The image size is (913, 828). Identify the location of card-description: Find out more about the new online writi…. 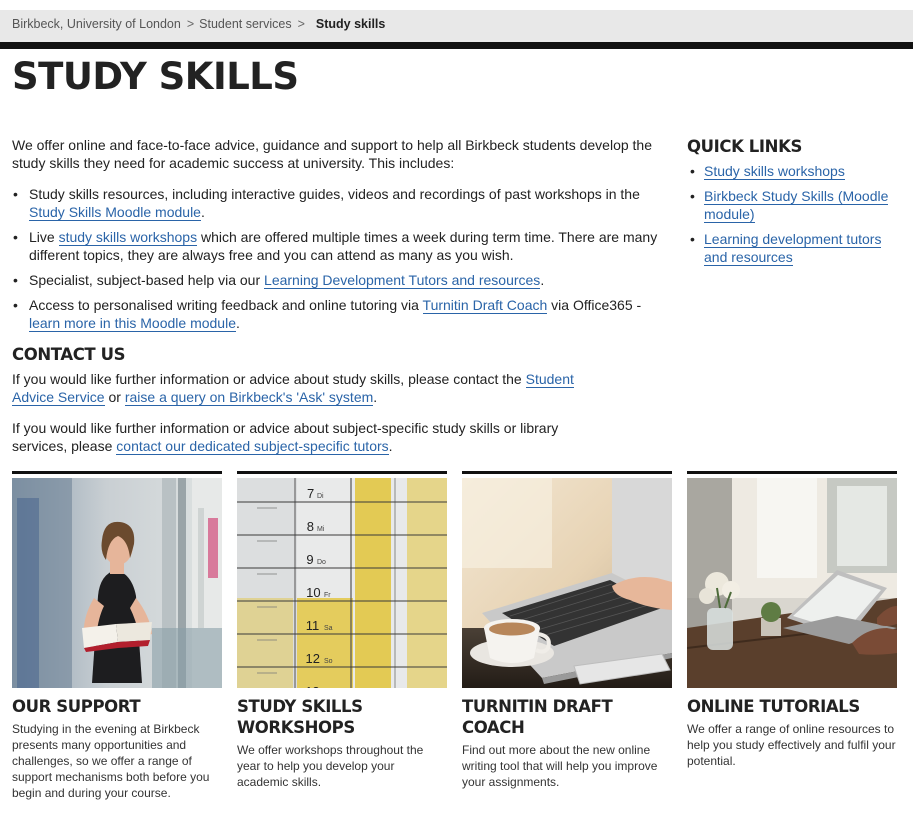
(560, 766).